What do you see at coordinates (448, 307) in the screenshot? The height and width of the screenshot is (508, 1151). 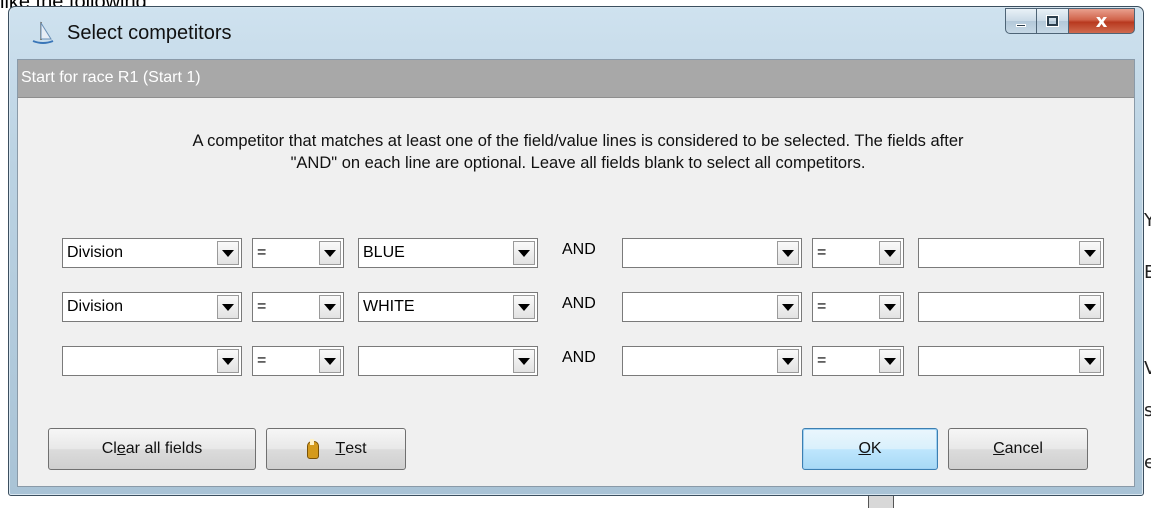 I see `value1-combo: WHITE` at bounding box center [448, 307].